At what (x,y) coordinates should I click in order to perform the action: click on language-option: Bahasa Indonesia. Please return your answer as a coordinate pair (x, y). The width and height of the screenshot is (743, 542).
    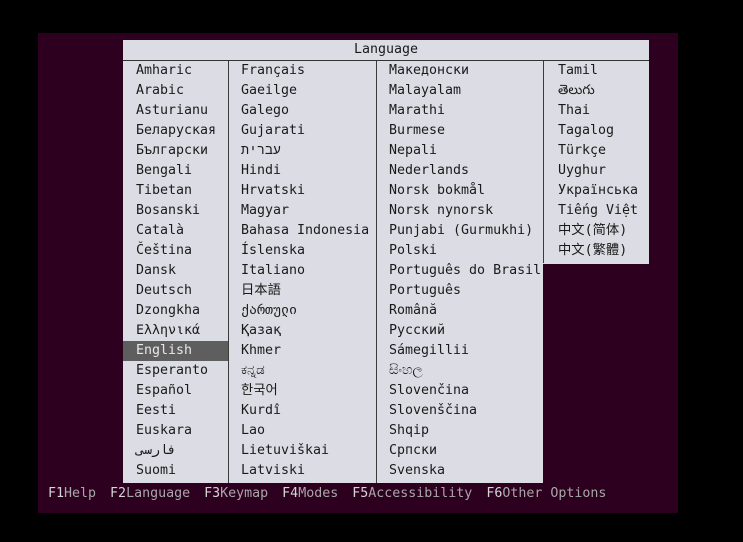
    Looking at the image, I should click on (302, 231).